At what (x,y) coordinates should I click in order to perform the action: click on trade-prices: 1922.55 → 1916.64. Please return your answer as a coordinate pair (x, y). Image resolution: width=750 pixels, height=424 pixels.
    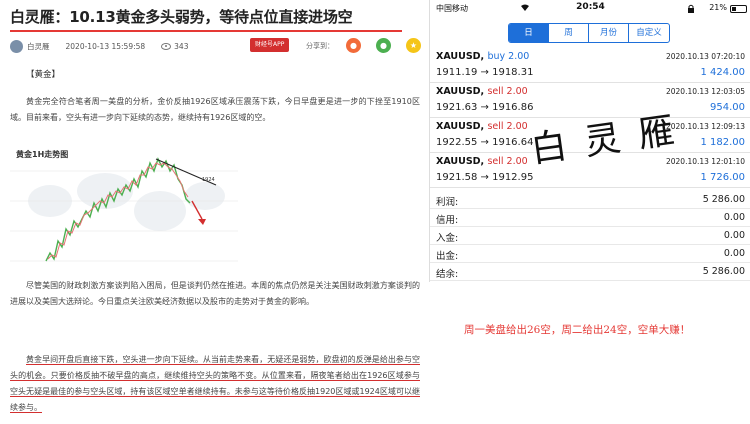
    Looking at the image, I should click on (485, 142).